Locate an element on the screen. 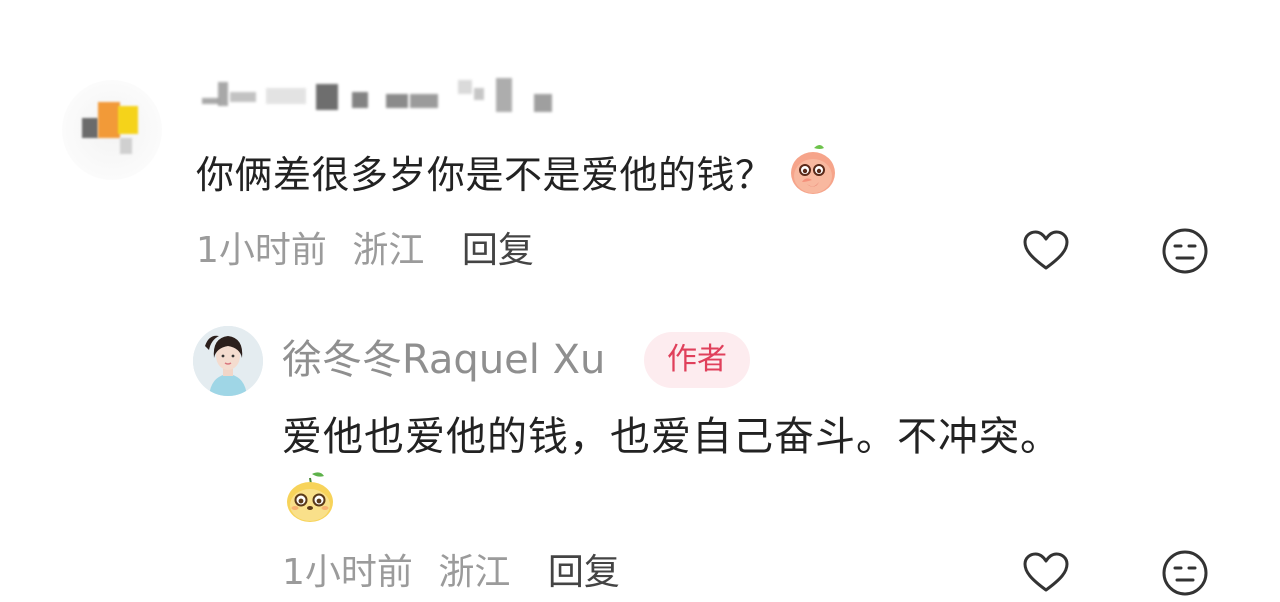  reply-button: 回复 is located at coordinates (498, 250).